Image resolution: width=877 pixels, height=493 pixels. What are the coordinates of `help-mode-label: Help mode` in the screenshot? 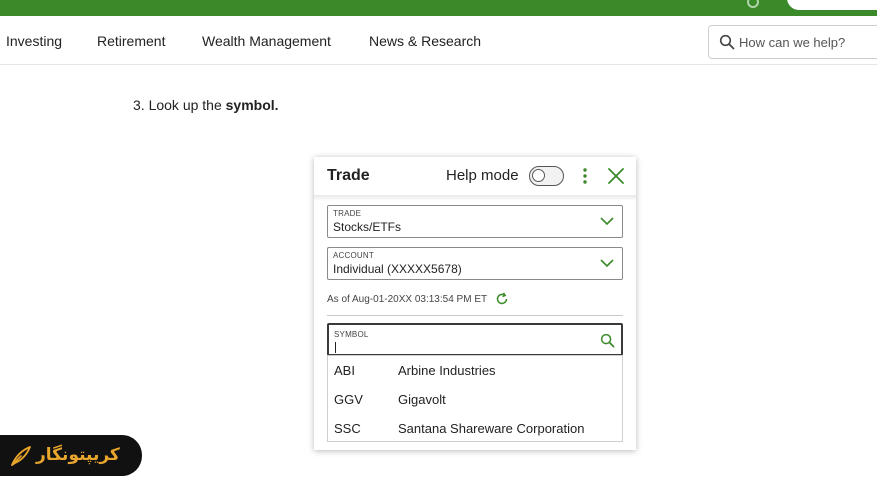 It's located at (482, 175).